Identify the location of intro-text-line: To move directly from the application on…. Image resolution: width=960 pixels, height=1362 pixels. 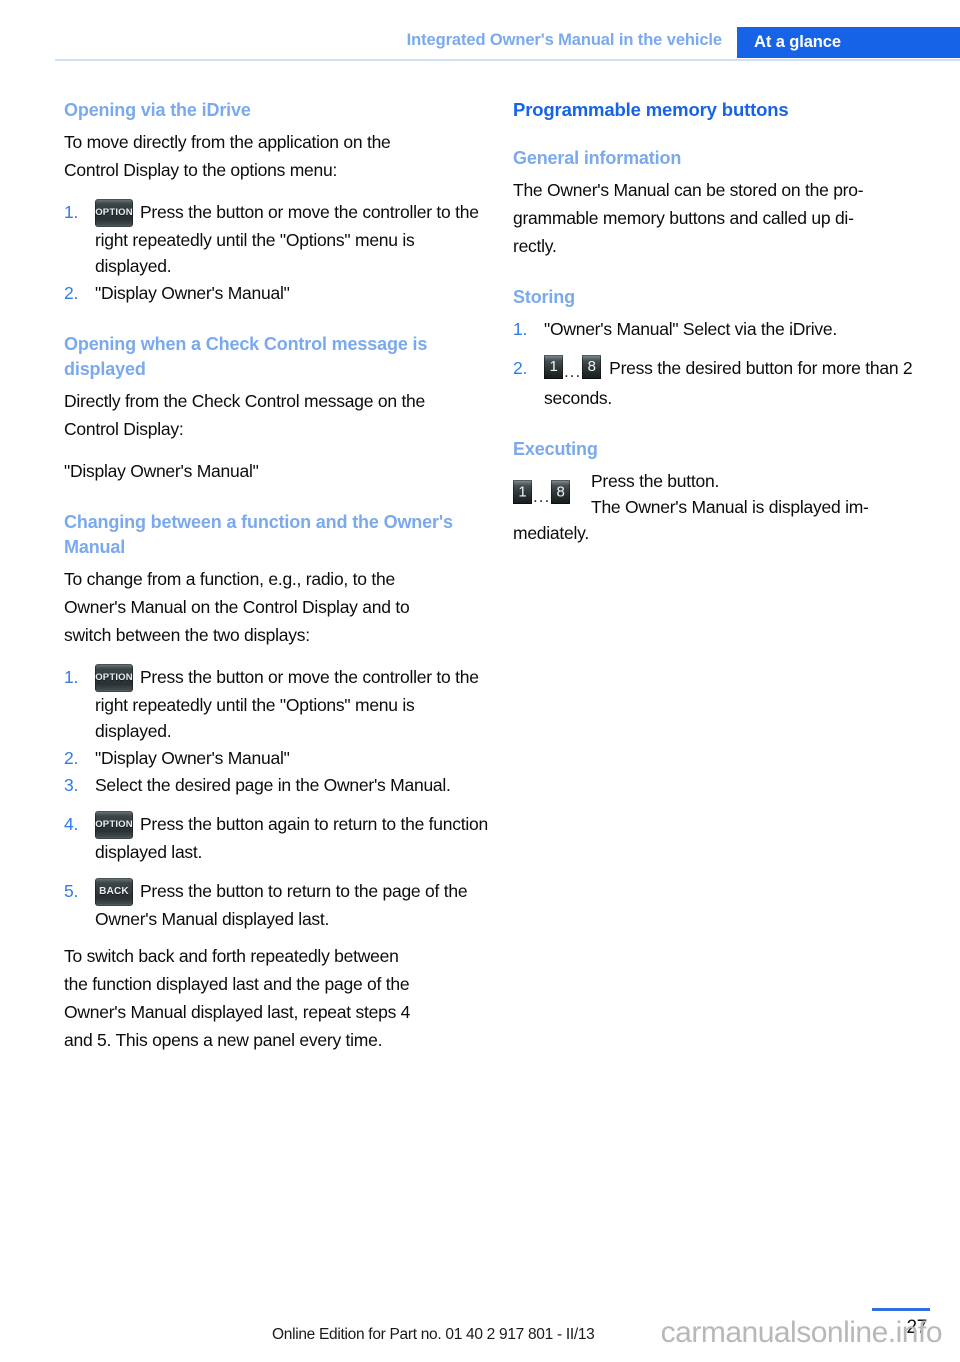
(227, 142).